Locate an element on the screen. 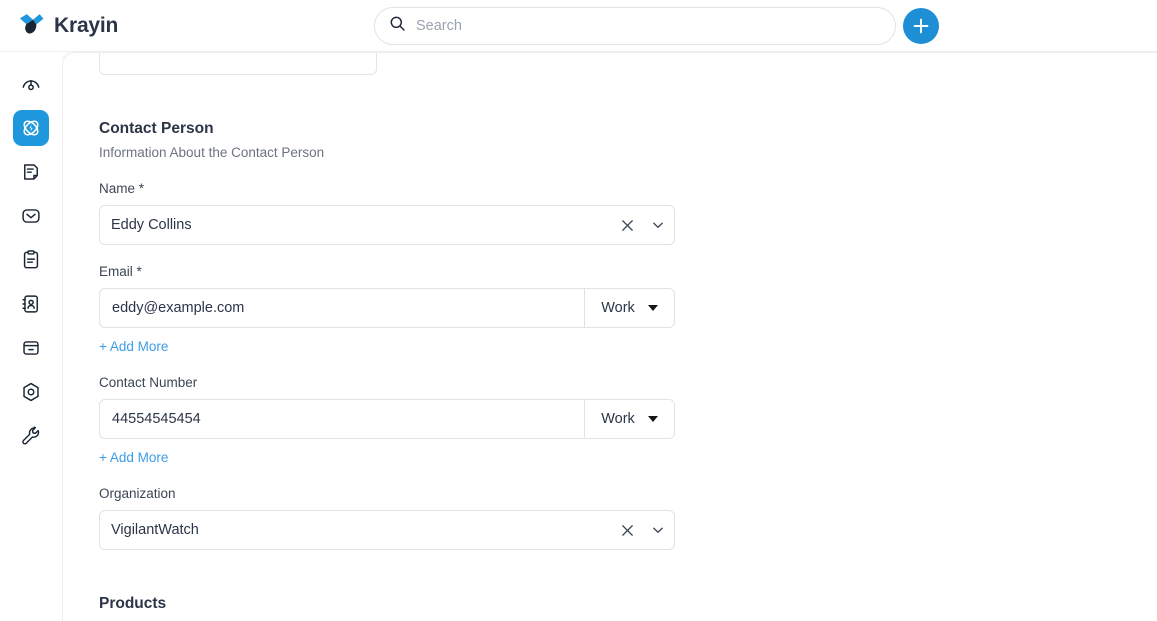 The height and width of the screenshot is (621, 1157). leads-atom-icon is located at coordinates (31, 128).